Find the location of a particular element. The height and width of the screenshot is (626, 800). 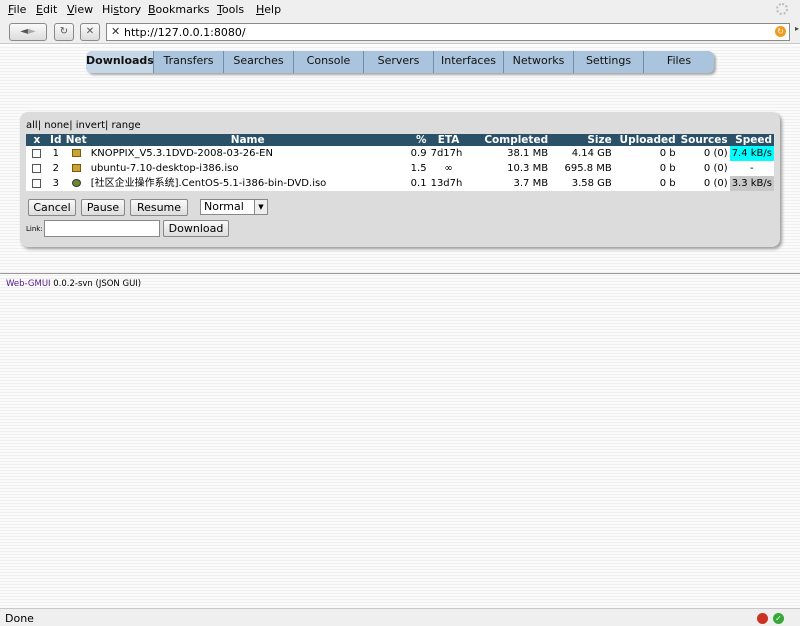

row-percent: 1.5 is located at coordinates (417, 168).